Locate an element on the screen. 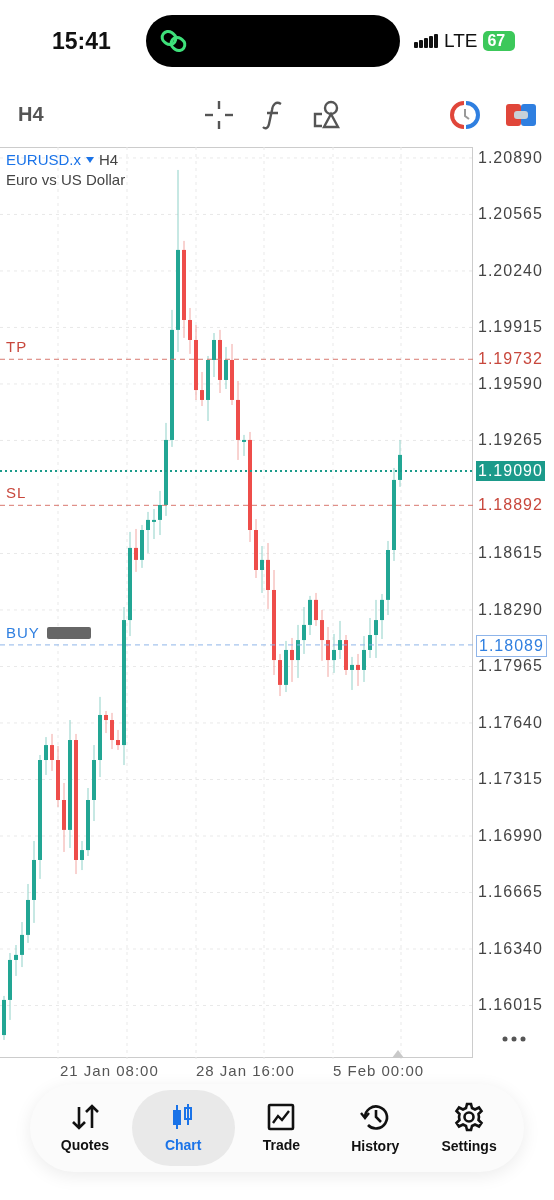  price-level-value: 1.19090 is located at coordinates (510, 470).